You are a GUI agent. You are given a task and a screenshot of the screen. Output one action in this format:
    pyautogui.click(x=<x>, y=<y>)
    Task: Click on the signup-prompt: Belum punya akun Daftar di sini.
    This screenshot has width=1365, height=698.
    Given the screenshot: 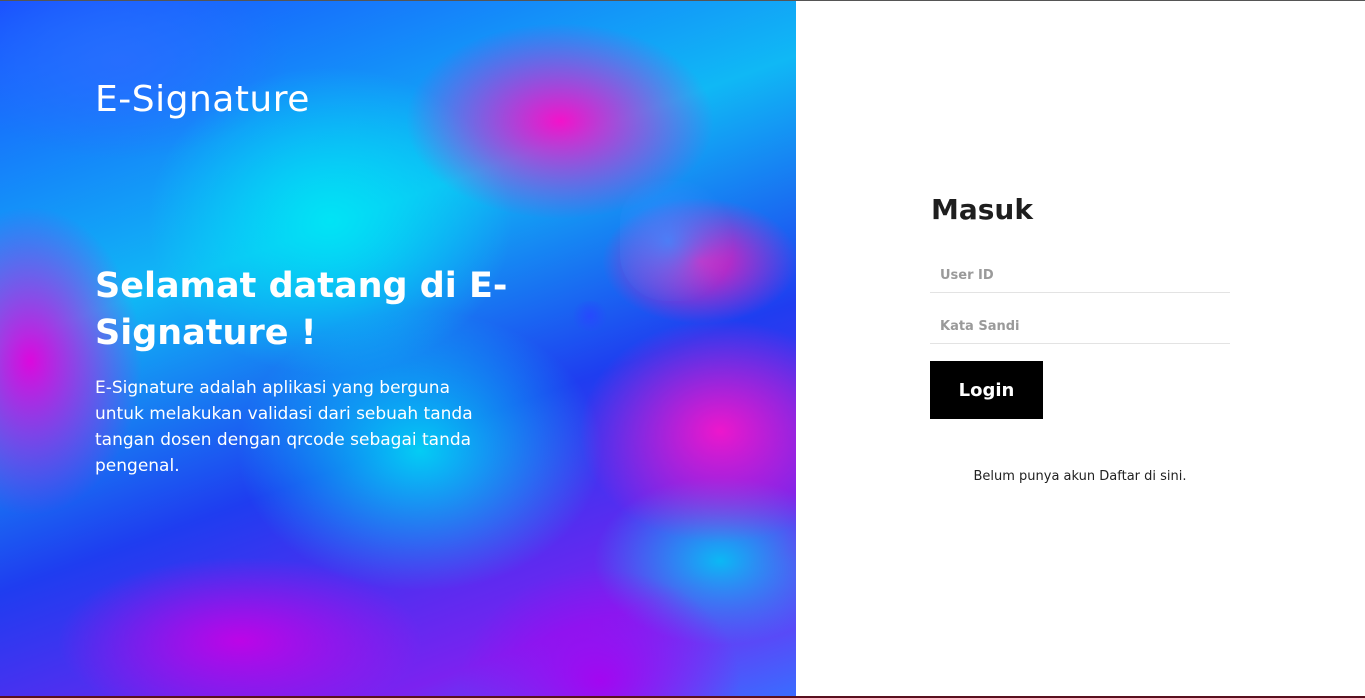 What is the action you would take?
    pyautogui.click(x=1080, y=476)
    